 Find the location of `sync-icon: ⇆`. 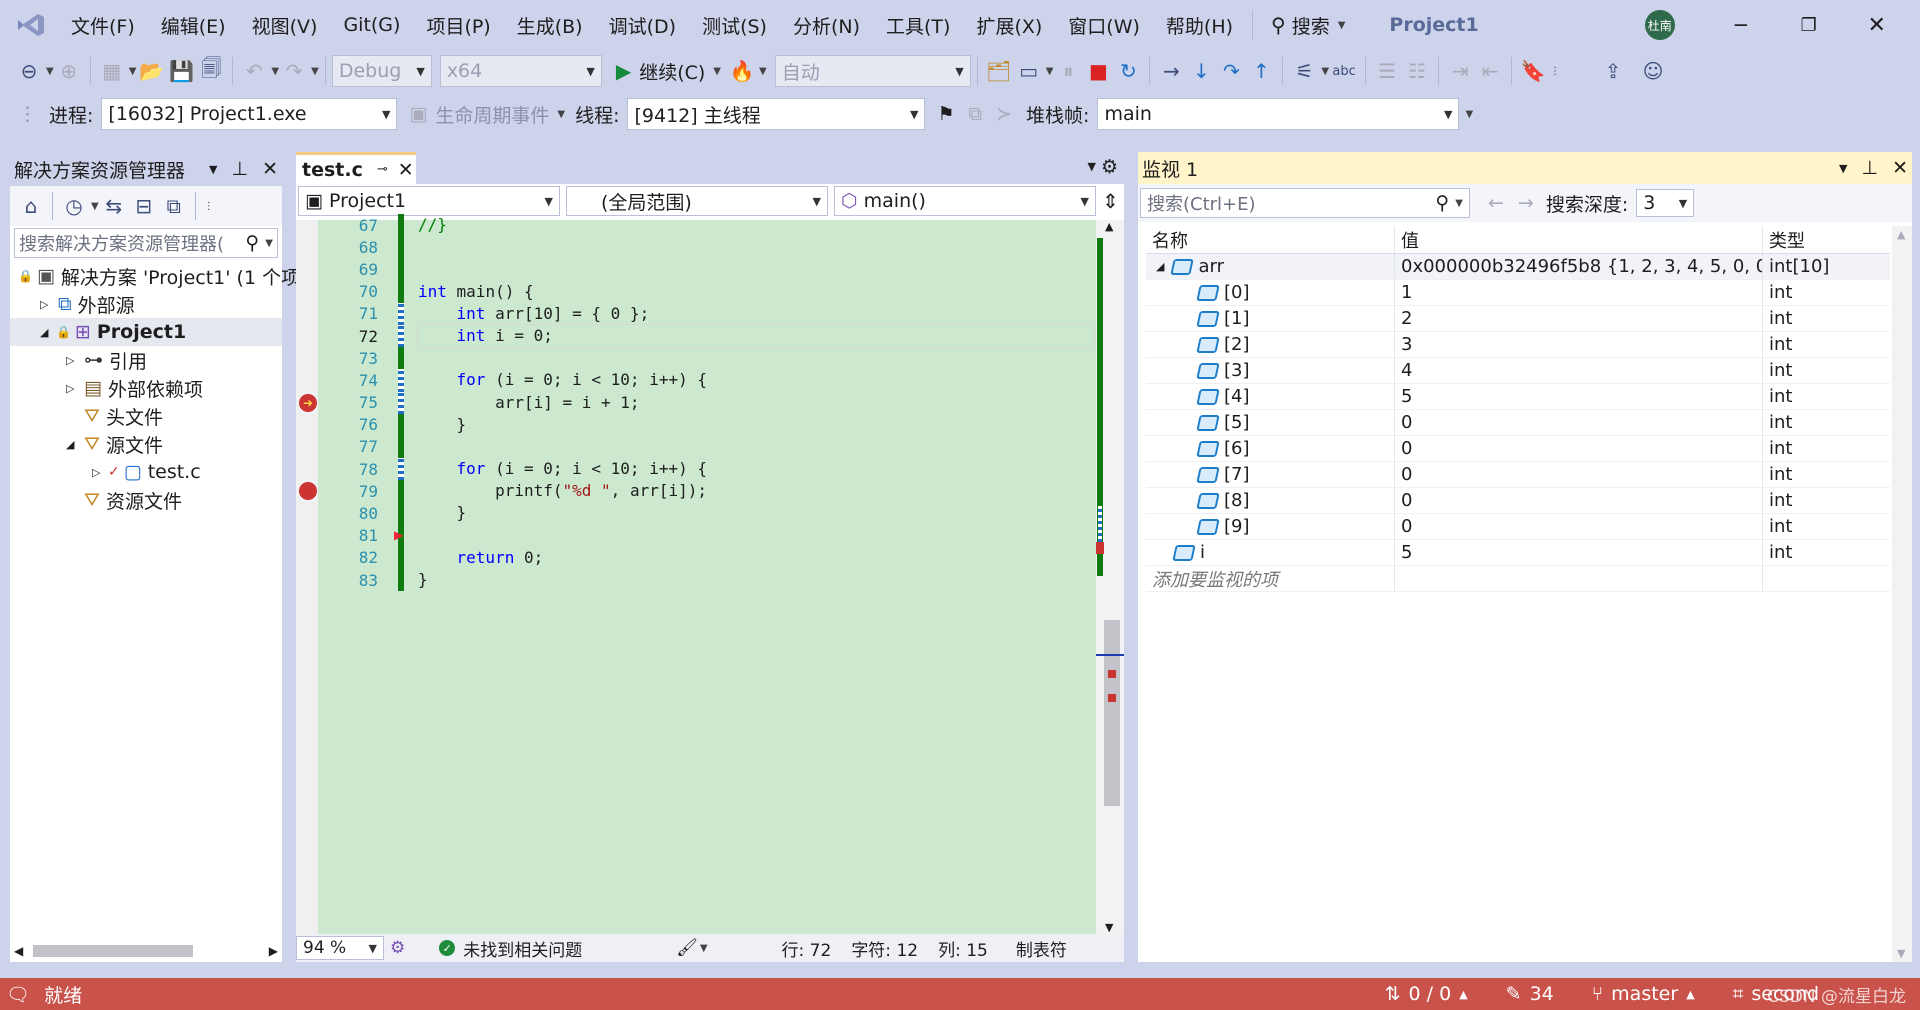

sync-icon: ⇆ is located at coordinates (114, 206).